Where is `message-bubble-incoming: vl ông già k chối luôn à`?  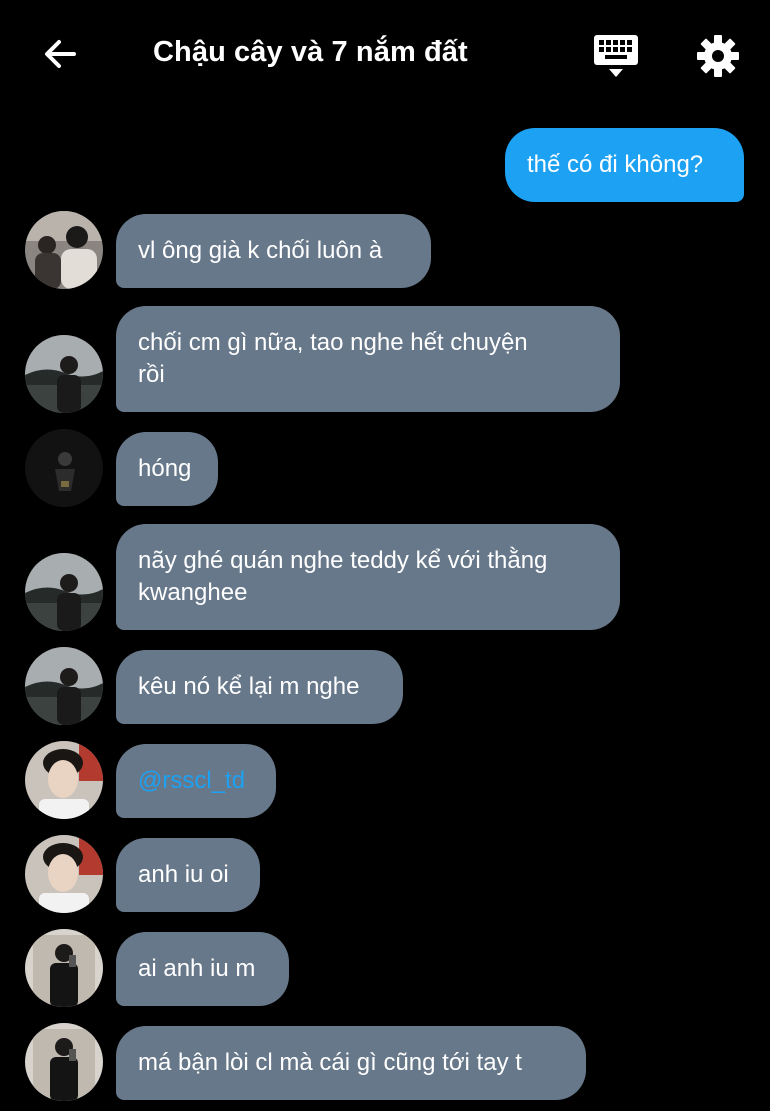 message-bubble-incoming: vl ông già k chối luôn à is located at coordinates (273, 251).